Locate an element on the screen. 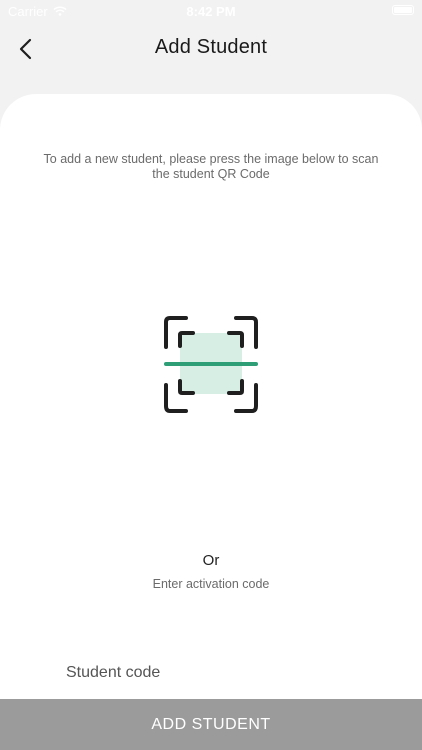 This screenshot has height=750, width=422. status-time: 8:42 PM is located at coordinates (211, 11).